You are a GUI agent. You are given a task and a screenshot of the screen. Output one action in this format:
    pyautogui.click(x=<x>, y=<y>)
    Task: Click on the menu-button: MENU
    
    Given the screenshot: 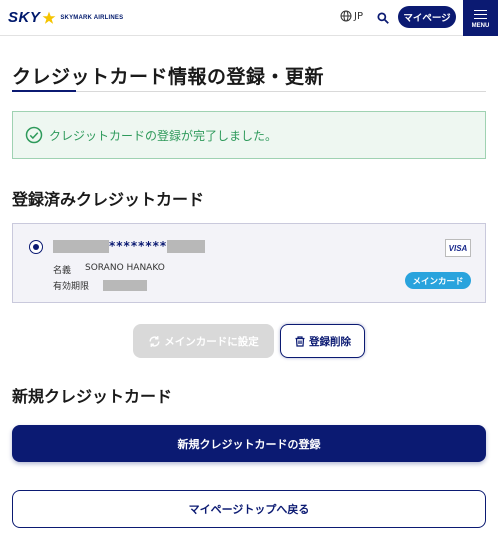 What is the action you would take?
    pyautogui.click(x=480, y=18)
    